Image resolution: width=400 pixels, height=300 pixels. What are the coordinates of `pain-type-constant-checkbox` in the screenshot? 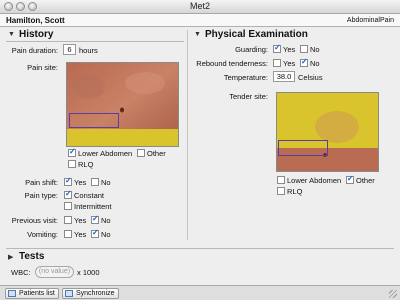 It's located at (68, 194).